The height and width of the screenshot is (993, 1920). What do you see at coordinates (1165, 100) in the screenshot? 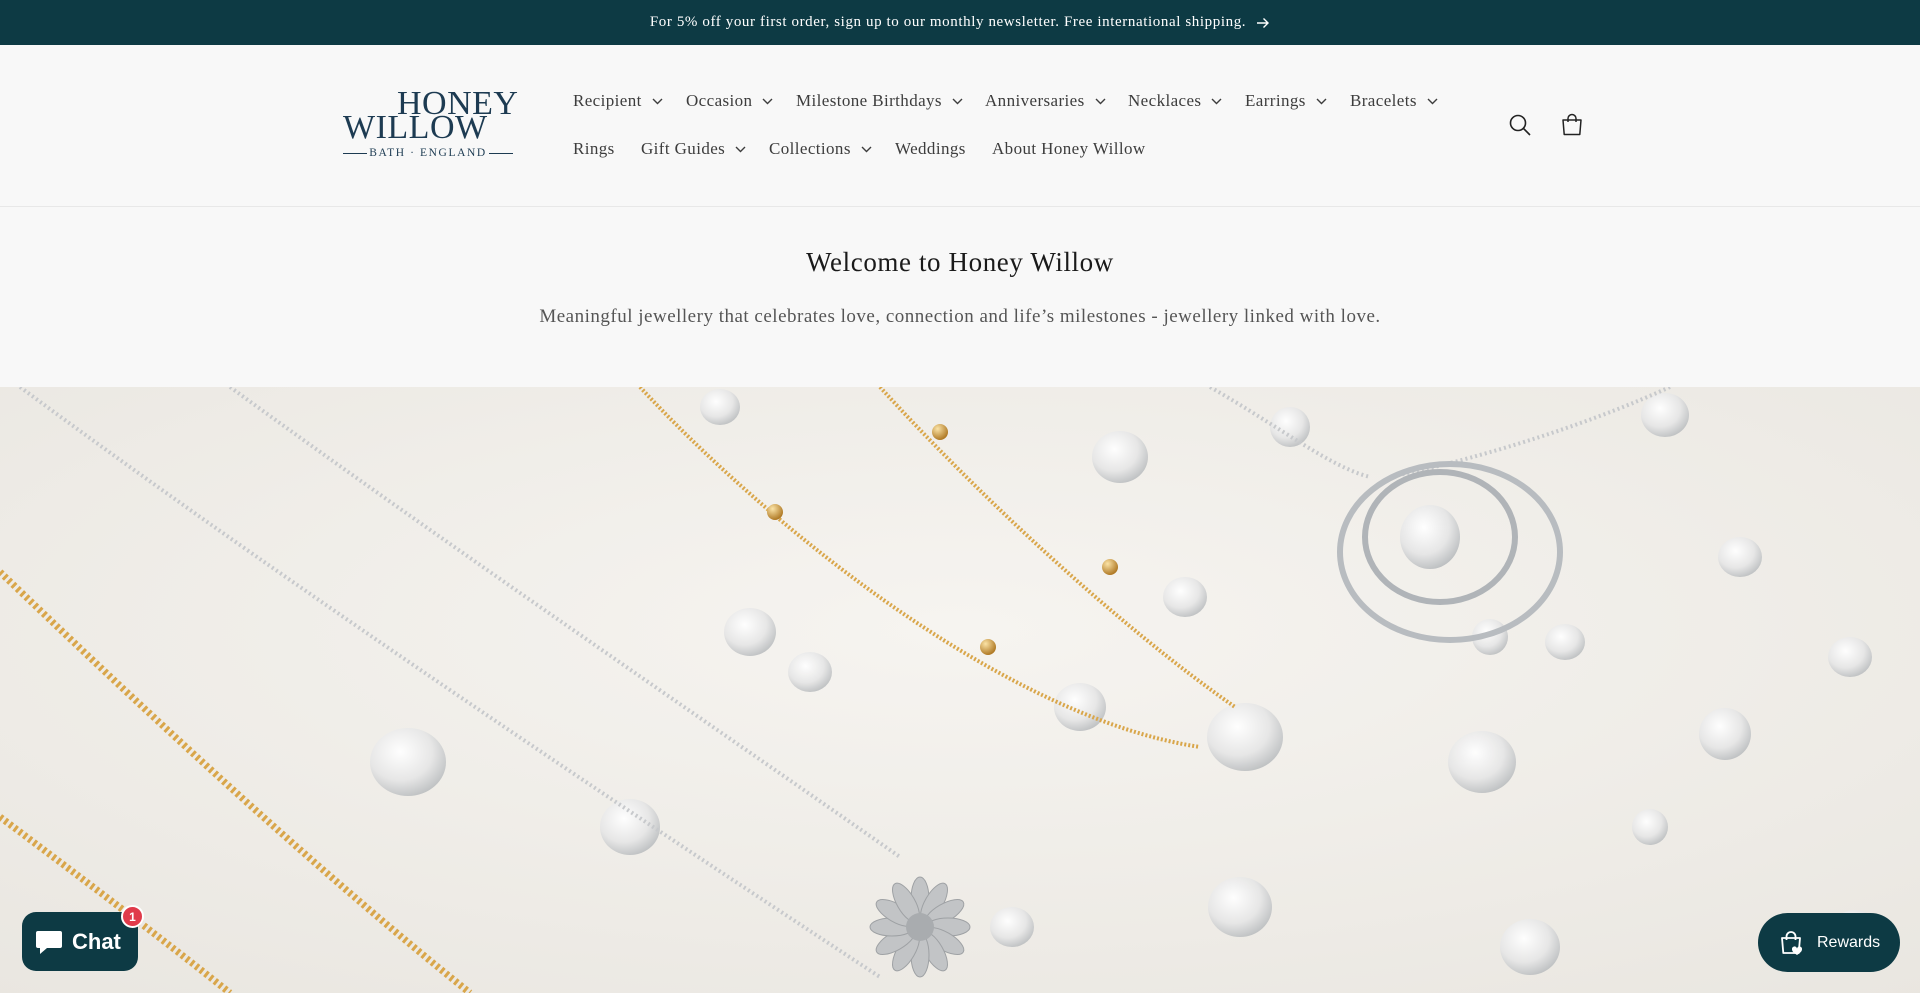
I see `nav-item-label: Necklaces` at bounding box center [1165, 100].